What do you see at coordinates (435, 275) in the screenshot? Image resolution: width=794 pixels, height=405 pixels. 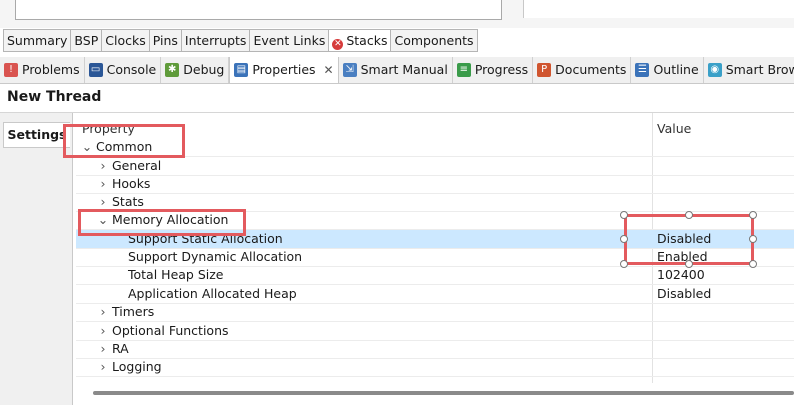 I see `table-row-total-heap-size: Total Heap Size 102400` at bounding box center [435, 275].